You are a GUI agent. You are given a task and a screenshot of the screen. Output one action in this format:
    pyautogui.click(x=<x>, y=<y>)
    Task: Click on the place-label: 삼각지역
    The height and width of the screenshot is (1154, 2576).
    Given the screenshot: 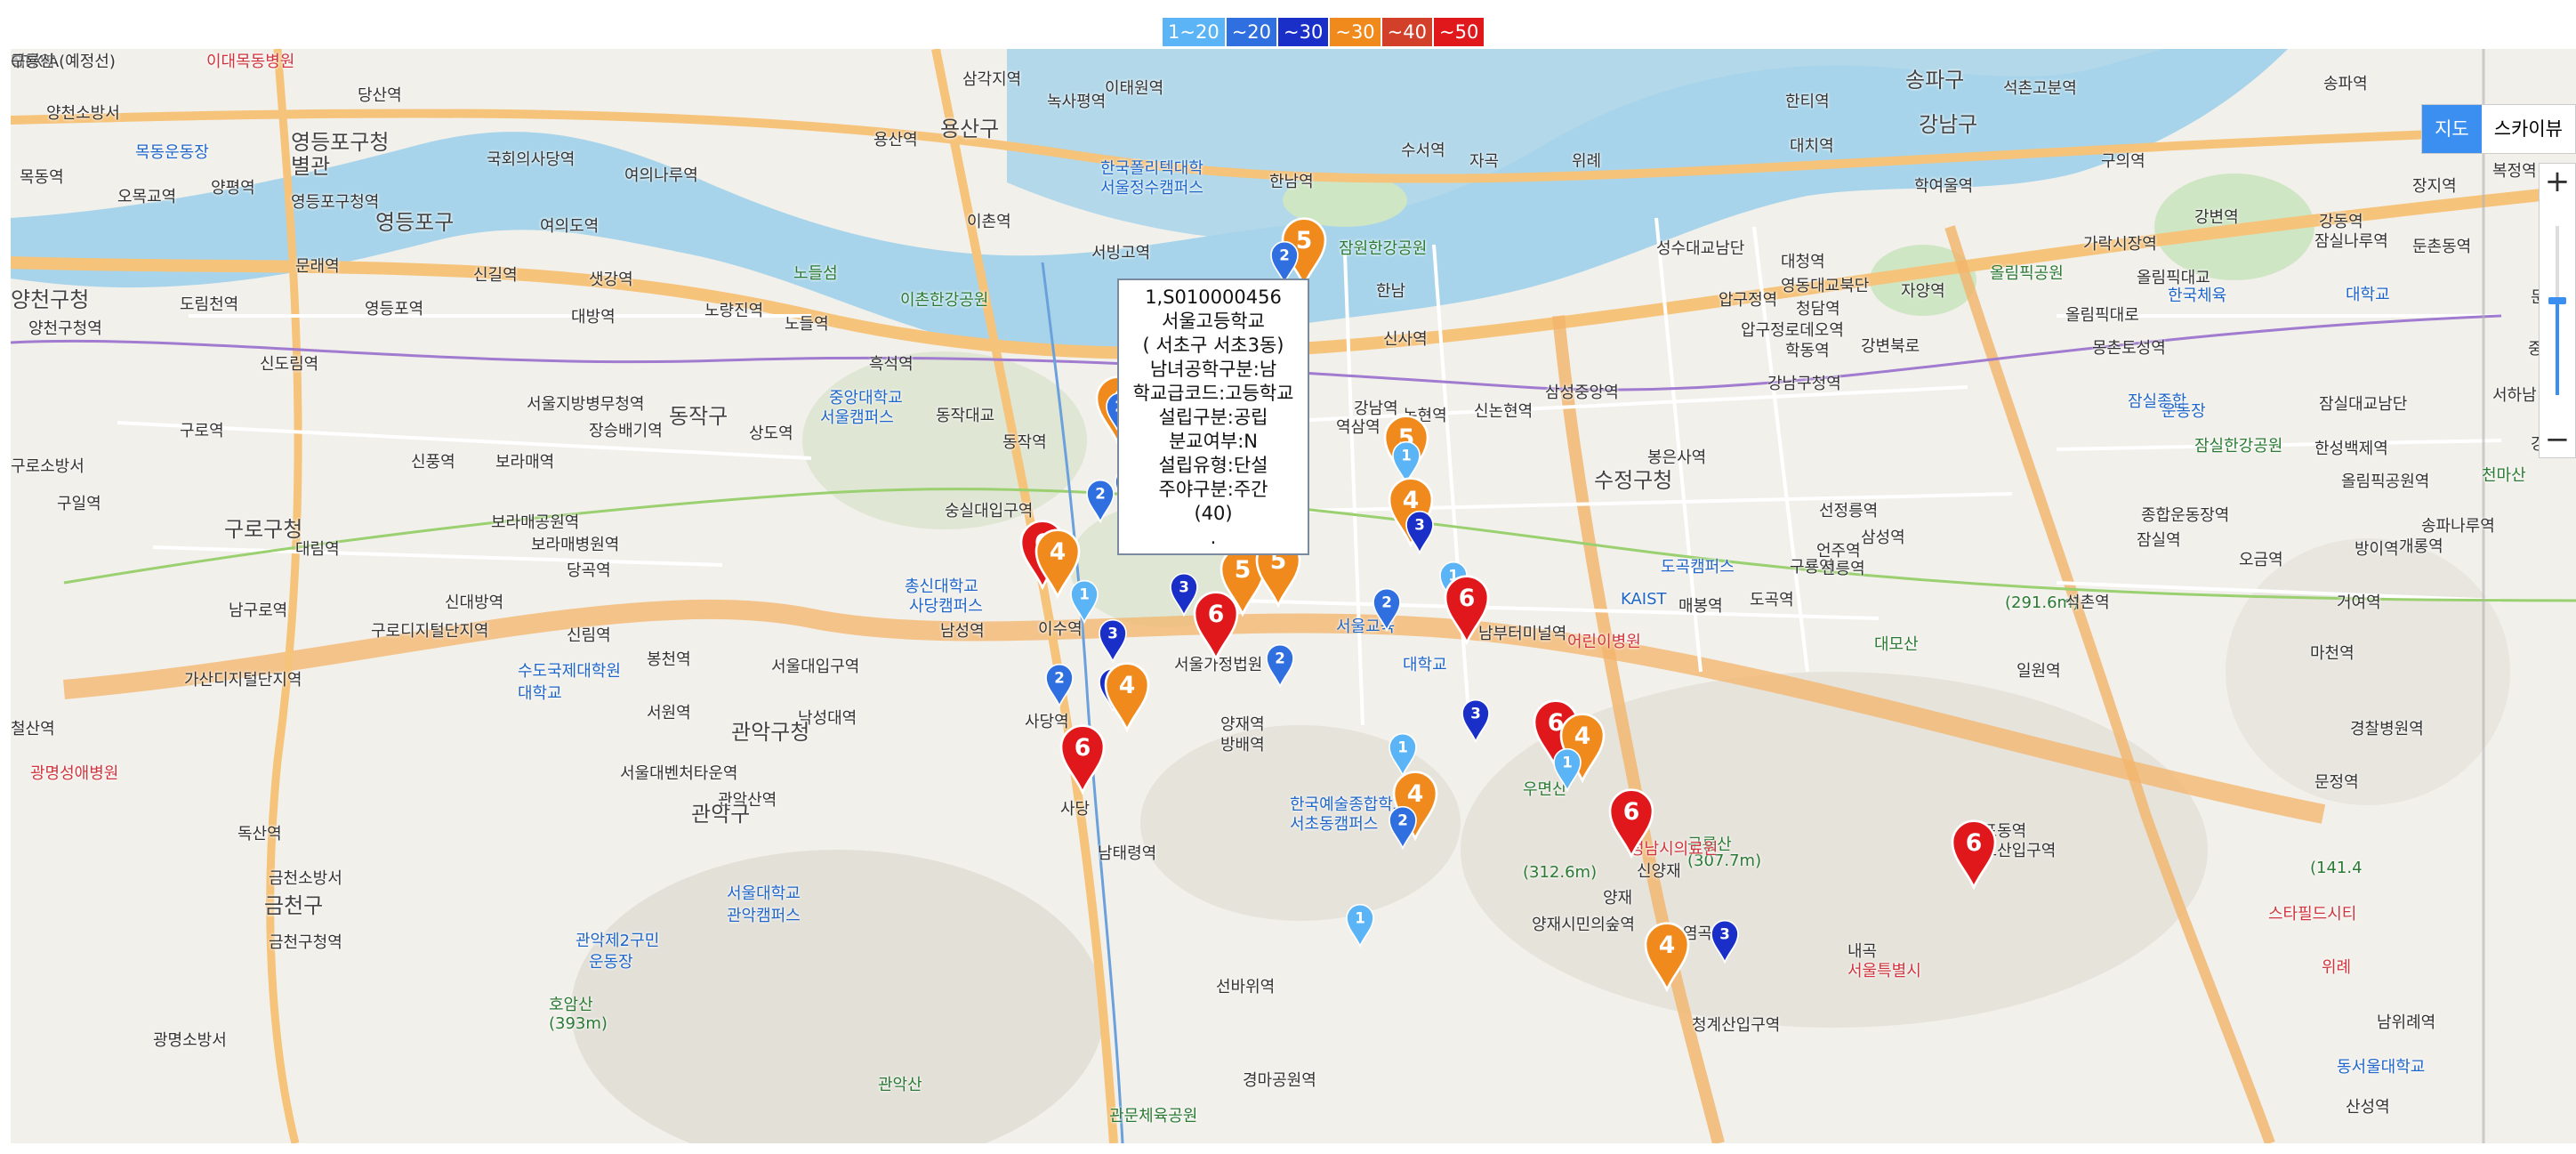 What is the action you would take?
    pyautogui.click(x=992, y=80)
    